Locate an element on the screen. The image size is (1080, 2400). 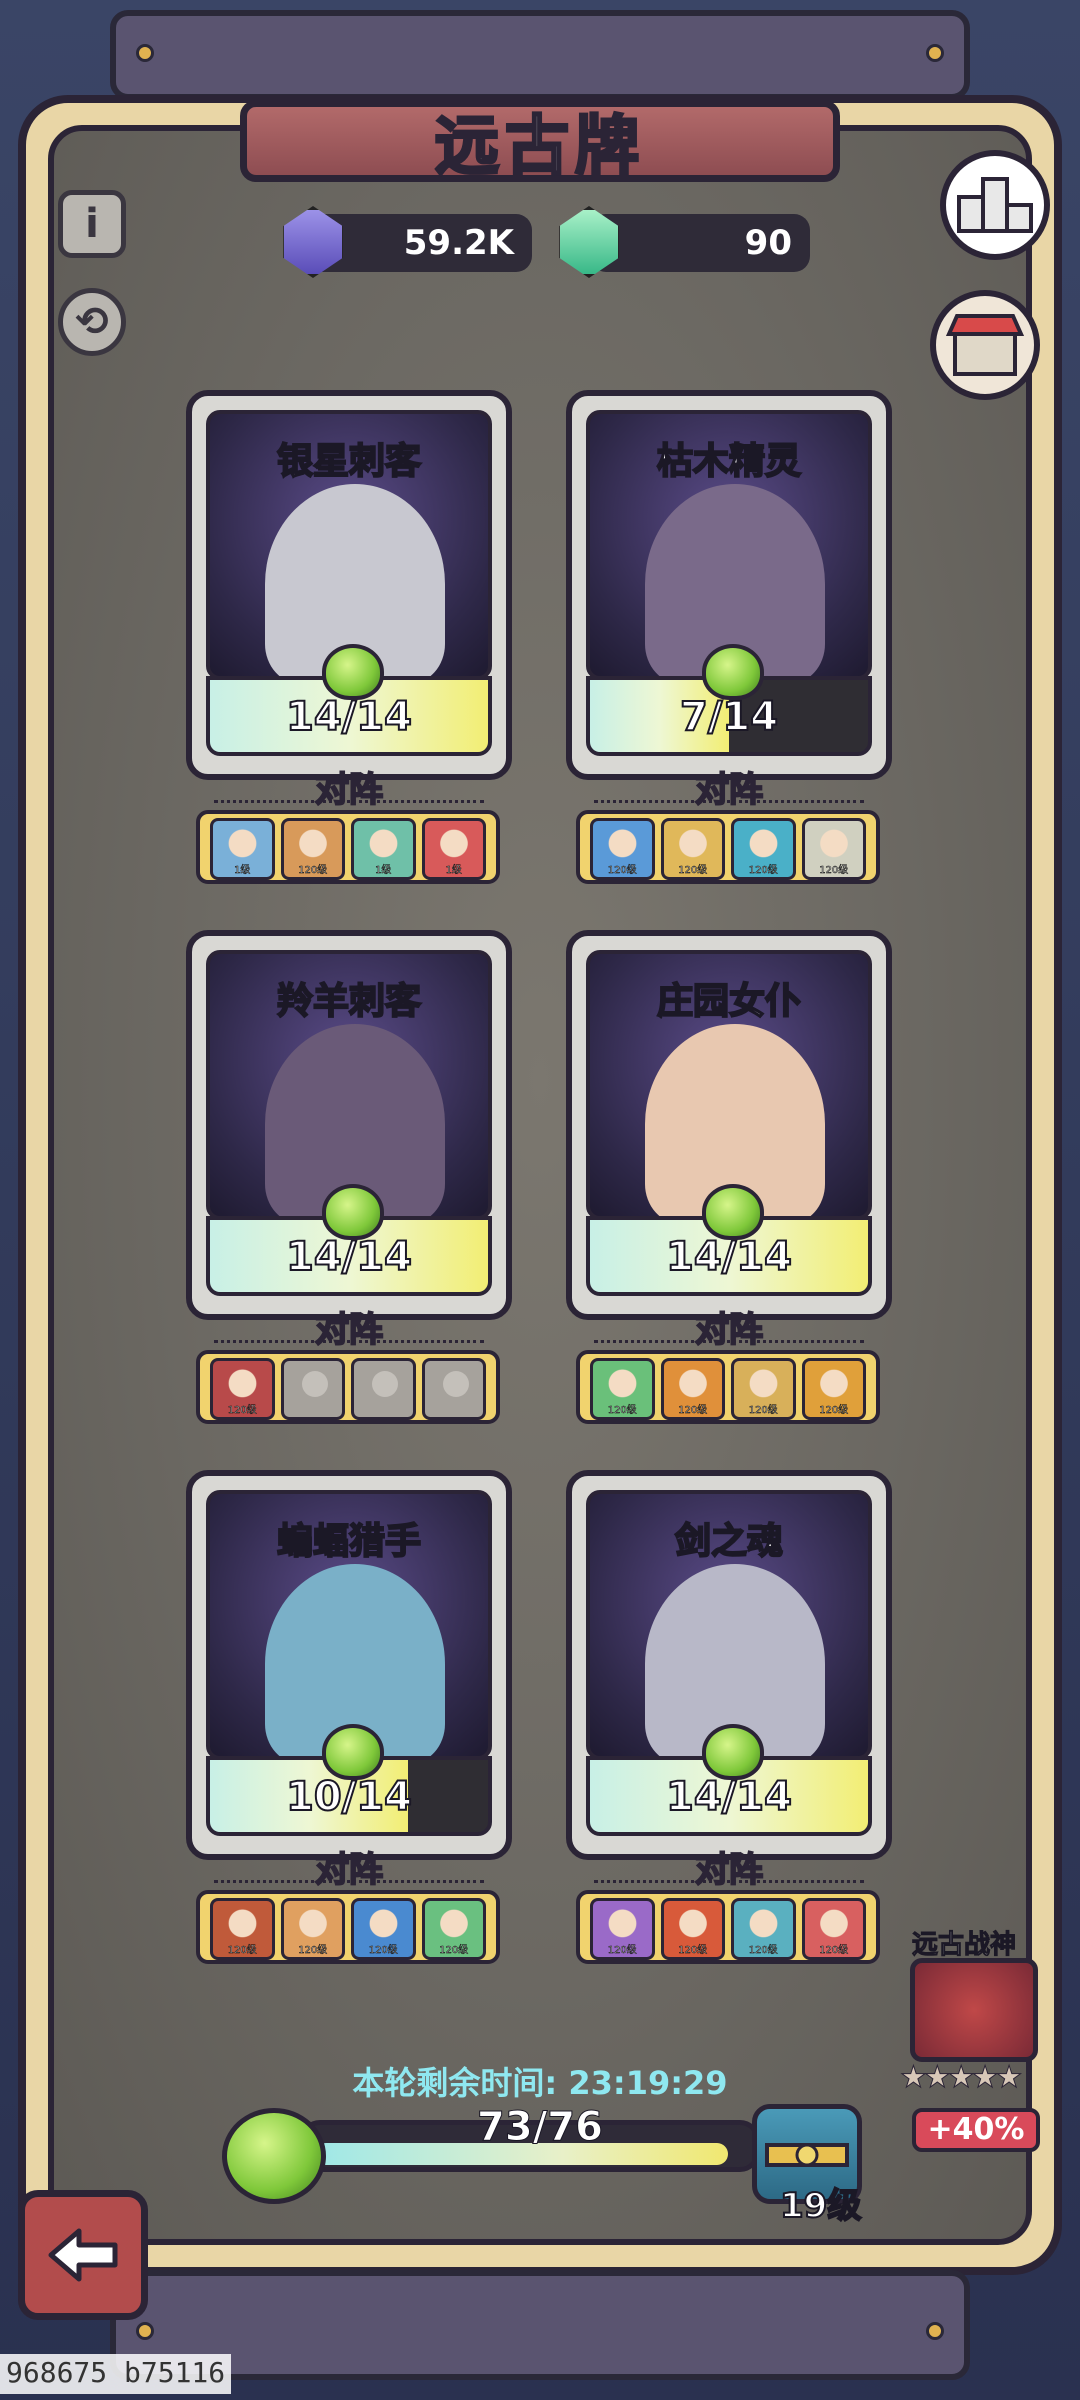
card-progress-text: 10/14 is located at coordinates (349, 1797).